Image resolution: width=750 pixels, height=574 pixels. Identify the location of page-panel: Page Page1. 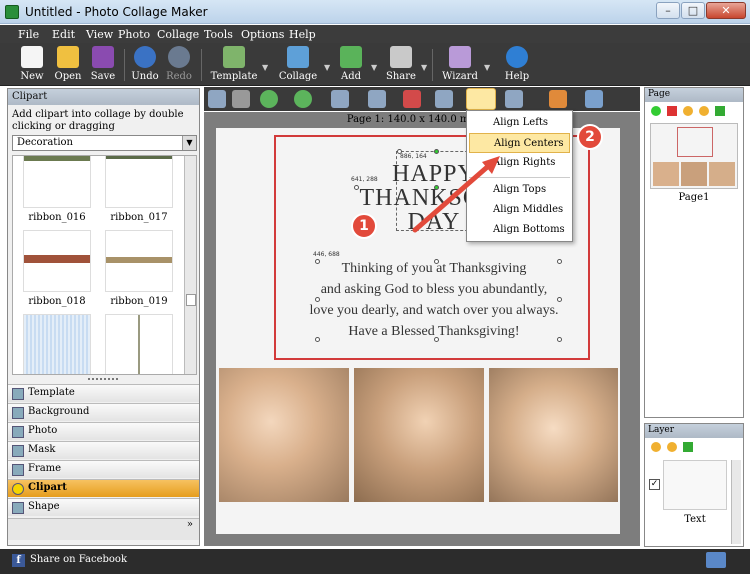
(694, 252).